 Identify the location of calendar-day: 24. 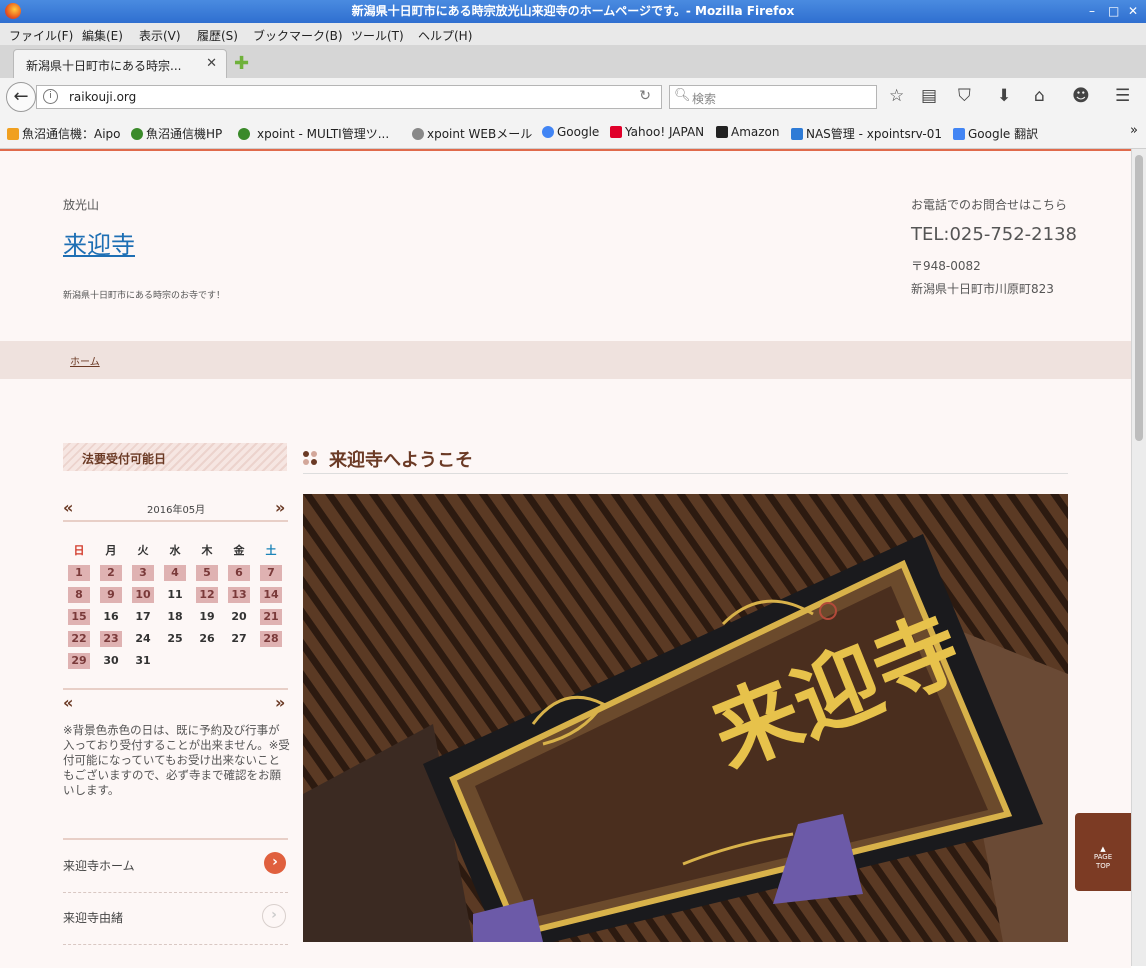
(143, 639).